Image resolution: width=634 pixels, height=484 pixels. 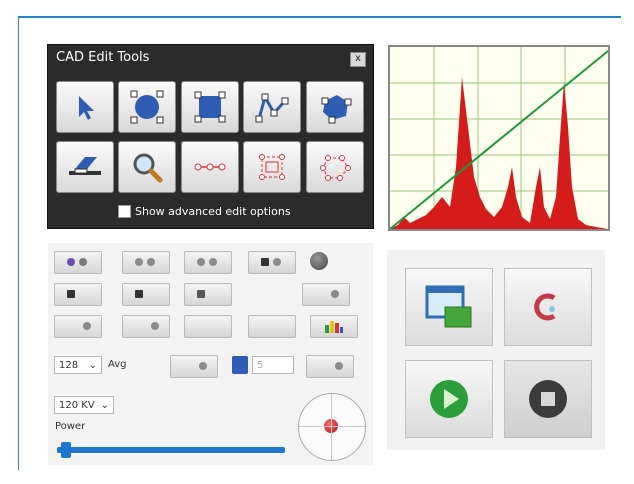 I want to click on rectangle-icon, so click(x=210, y=107).